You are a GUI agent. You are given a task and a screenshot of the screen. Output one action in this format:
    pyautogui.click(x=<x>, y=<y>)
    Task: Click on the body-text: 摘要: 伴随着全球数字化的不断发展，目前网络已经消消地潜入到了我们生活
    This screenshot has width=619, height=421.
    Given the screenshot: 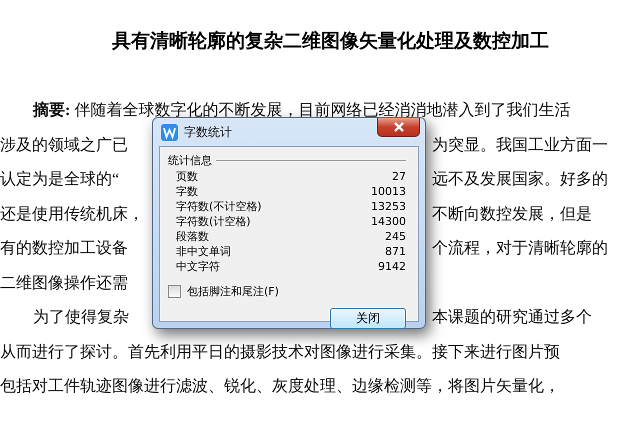 What is the action you would take?
    pyautogui.click(x=301, y=111)
    